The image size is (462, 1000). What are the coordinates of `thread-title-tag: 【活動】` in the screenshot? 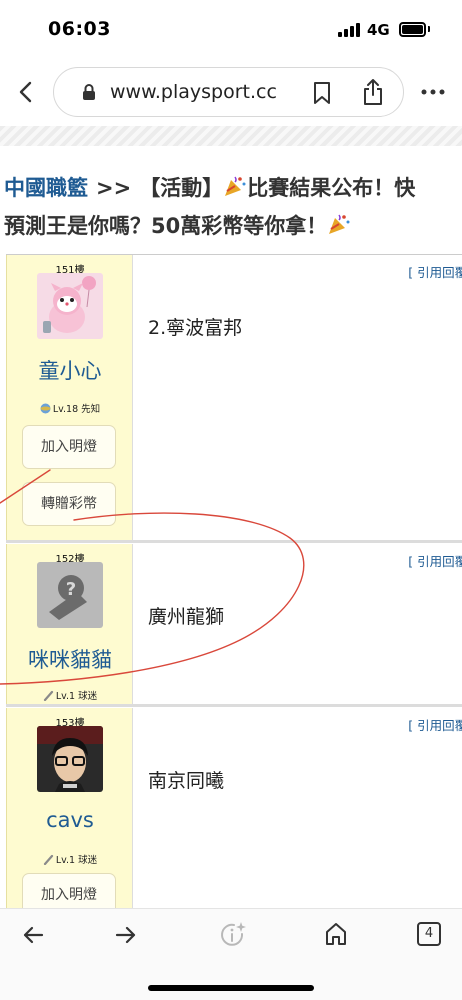 It's located at (181, 188).